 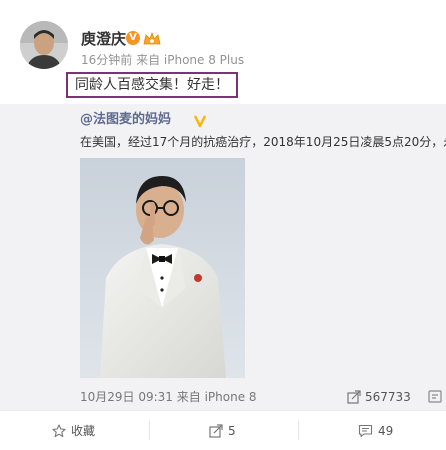 I want to click on repost-share-button: 567733, so click(x=379, y=397).